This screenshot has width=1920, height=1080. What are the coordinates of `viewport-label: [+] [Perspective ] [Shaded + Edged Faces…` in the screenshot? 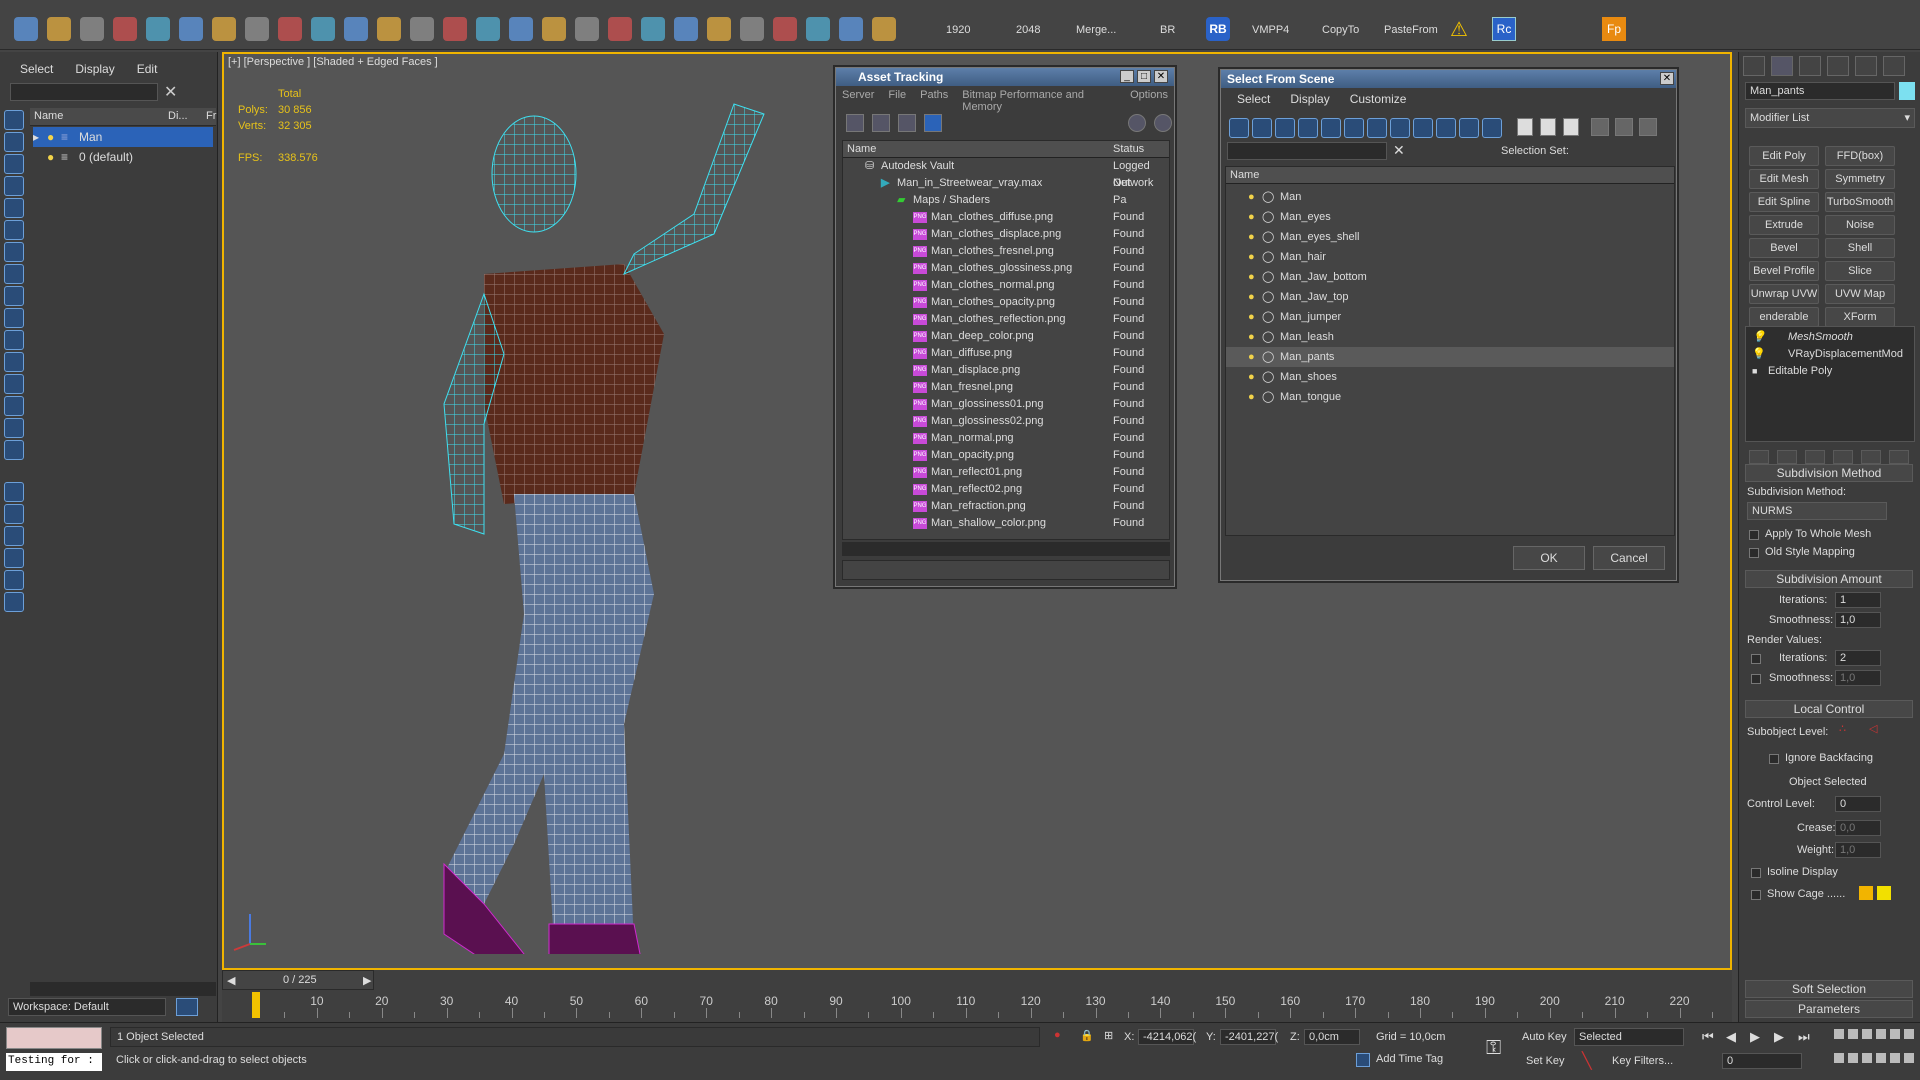 It's located at (333, 62).